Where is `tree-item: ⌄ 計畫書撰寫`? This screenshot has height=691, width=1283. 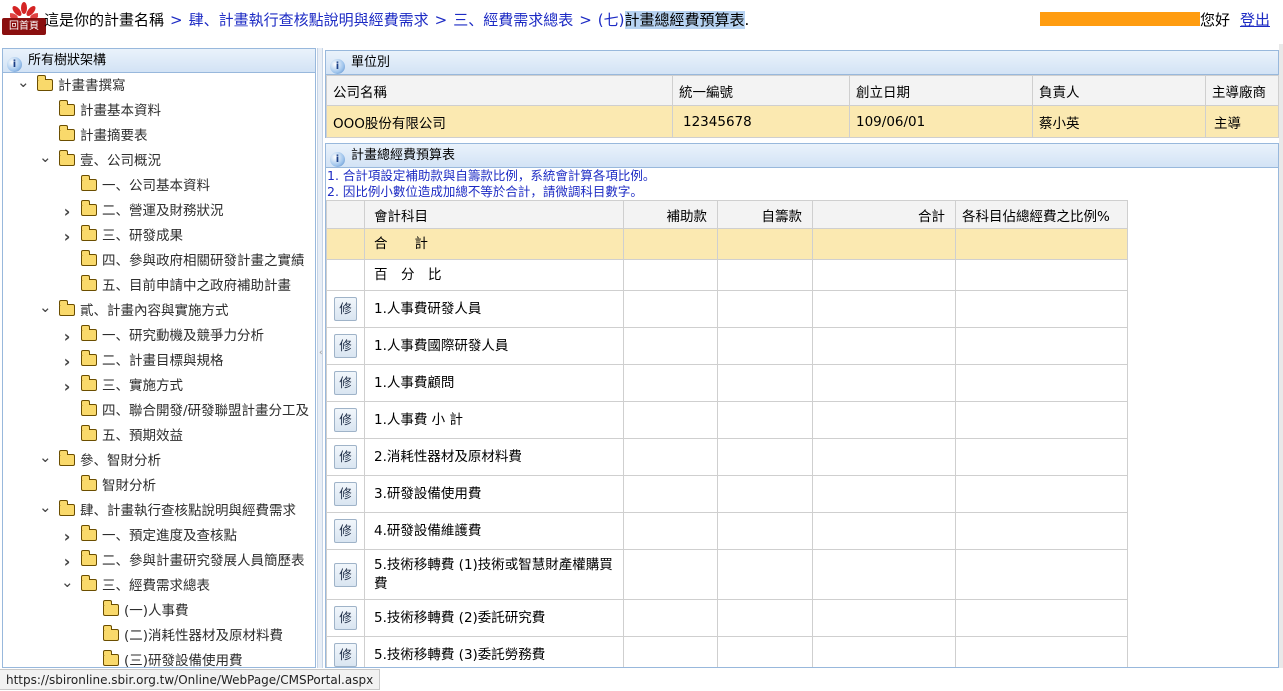
tree-item: ⌄ 計畫書撰寫 is located at coordinates (159, 86).